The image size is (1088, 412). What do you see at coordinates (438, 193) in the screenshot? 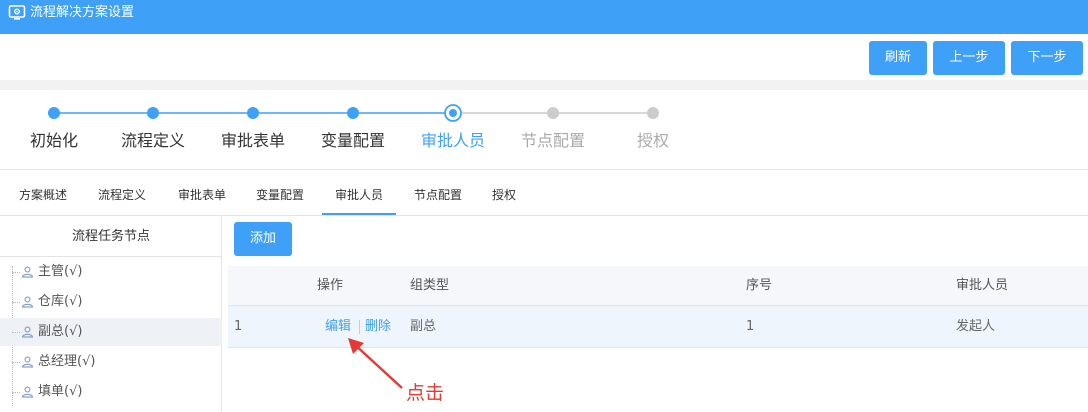
I see `tab-node-config: 节点配置` at bounding box center [438, 193].